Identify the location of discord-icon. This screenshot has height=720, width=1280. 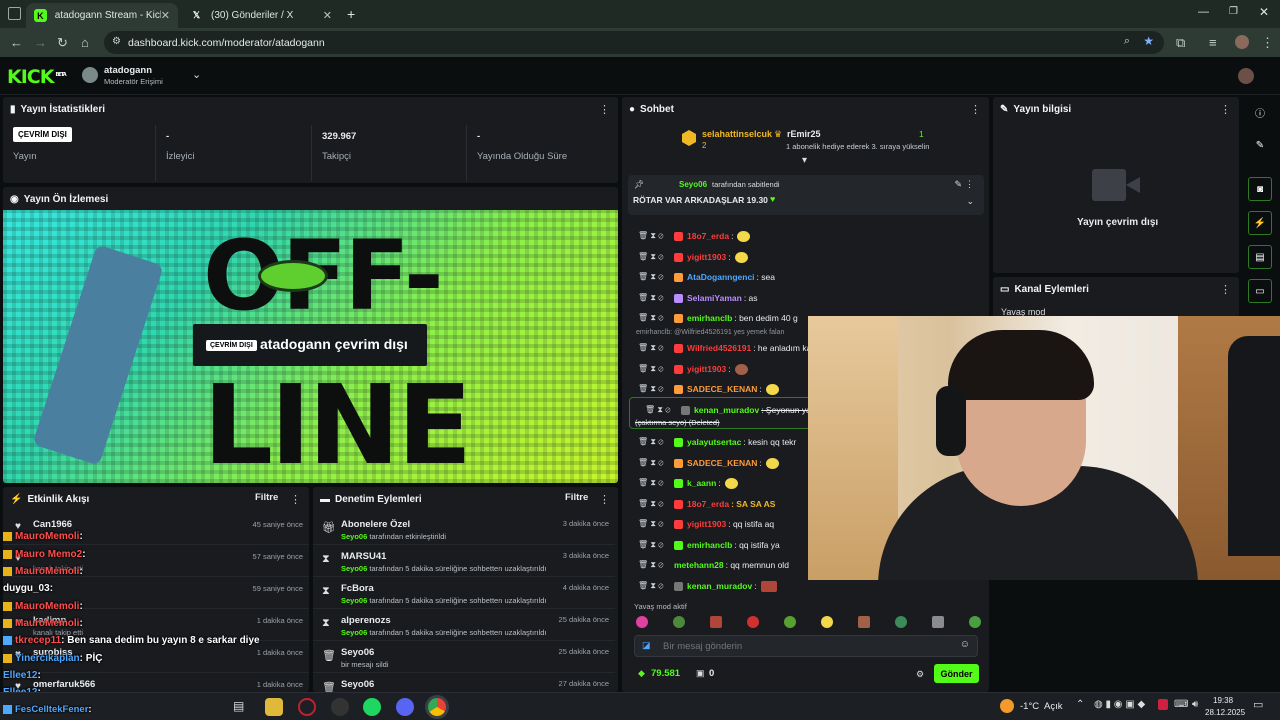
(405, 707).